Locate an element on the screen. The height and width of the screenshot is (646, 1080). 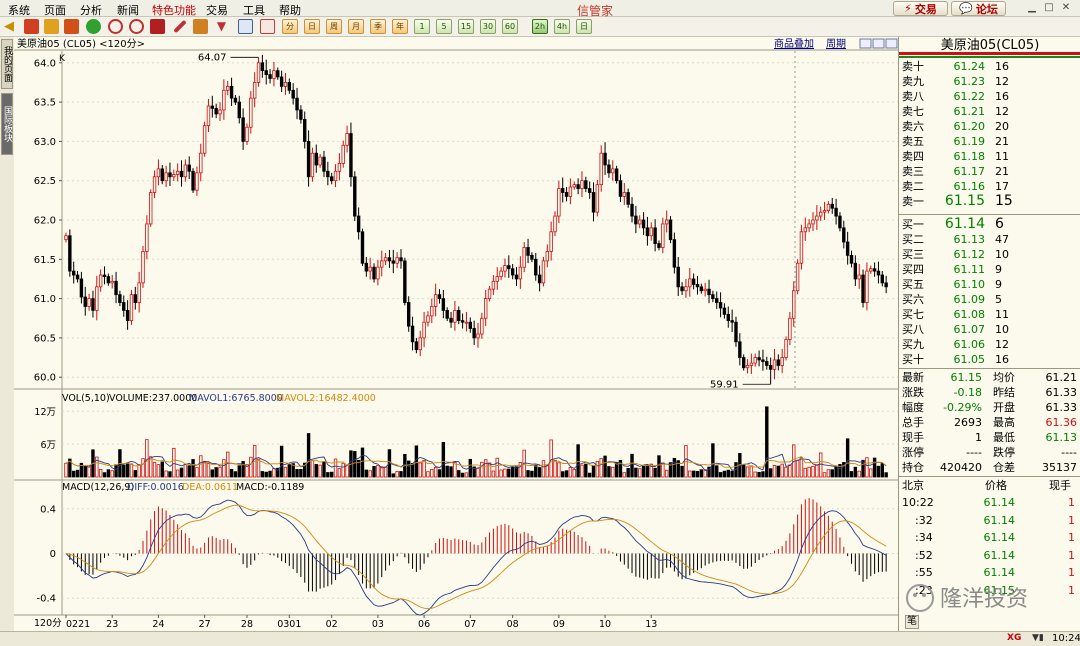
report-icon is located at coordinates (71, 26).